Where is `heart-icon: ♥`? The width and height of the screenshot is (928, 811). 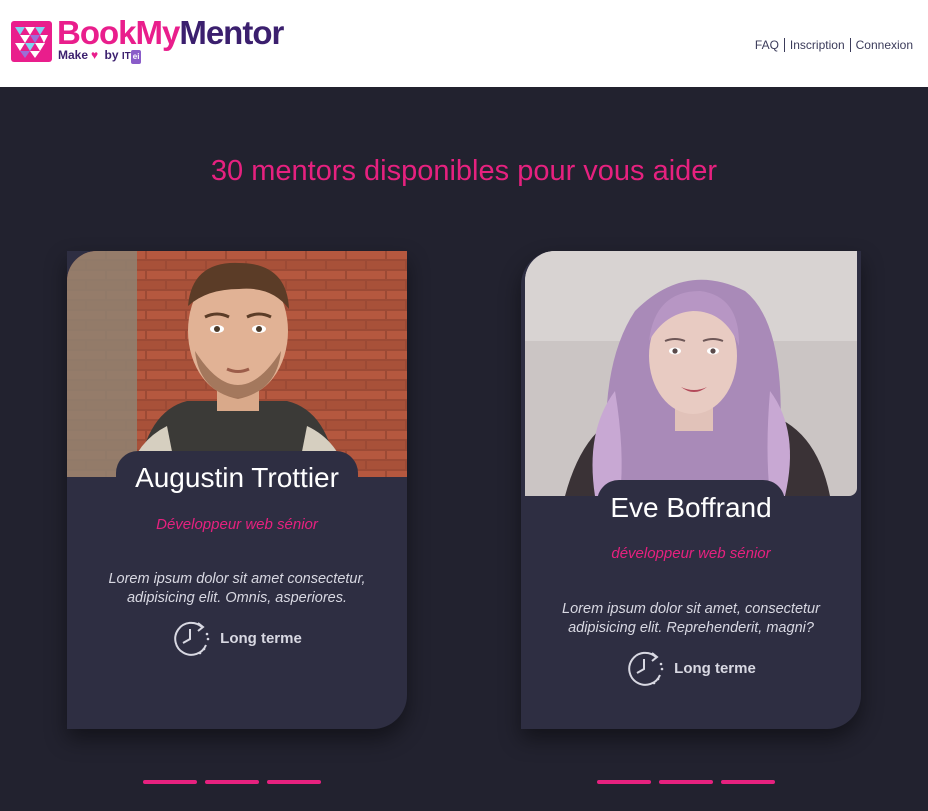 heart-icon: ♥ is located at coordinates (95, 55).